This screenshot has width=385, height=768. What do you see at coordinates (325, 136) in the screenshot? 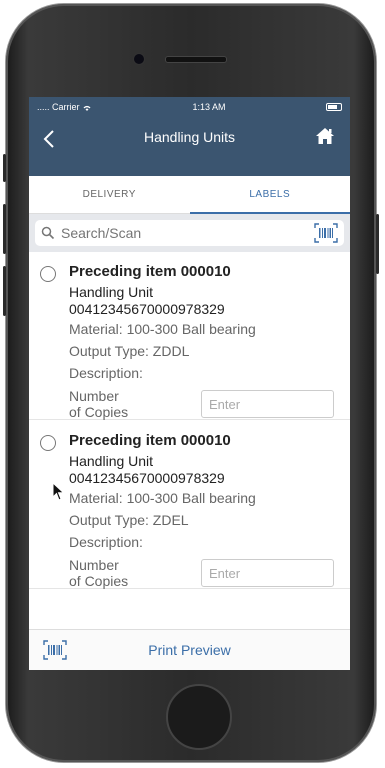
I see `home-icon` at bounding box center [325, 136].